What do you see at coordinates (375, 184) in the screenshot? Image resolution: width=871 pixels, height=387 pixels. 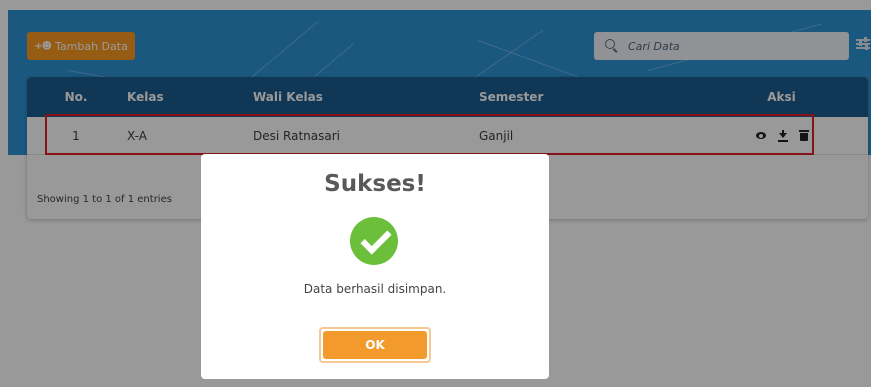 I see `dialog-title: Sukses!` at bounding box center [375, 184].